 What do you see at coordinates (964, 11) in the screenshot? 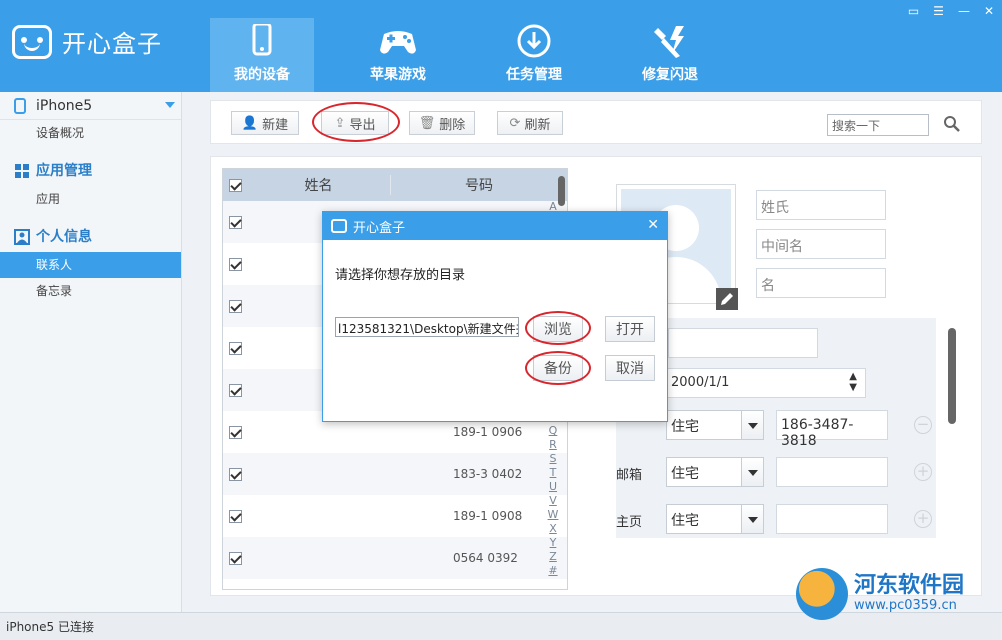
I see `minimize-icon: —` at bounding box center [964, 11].